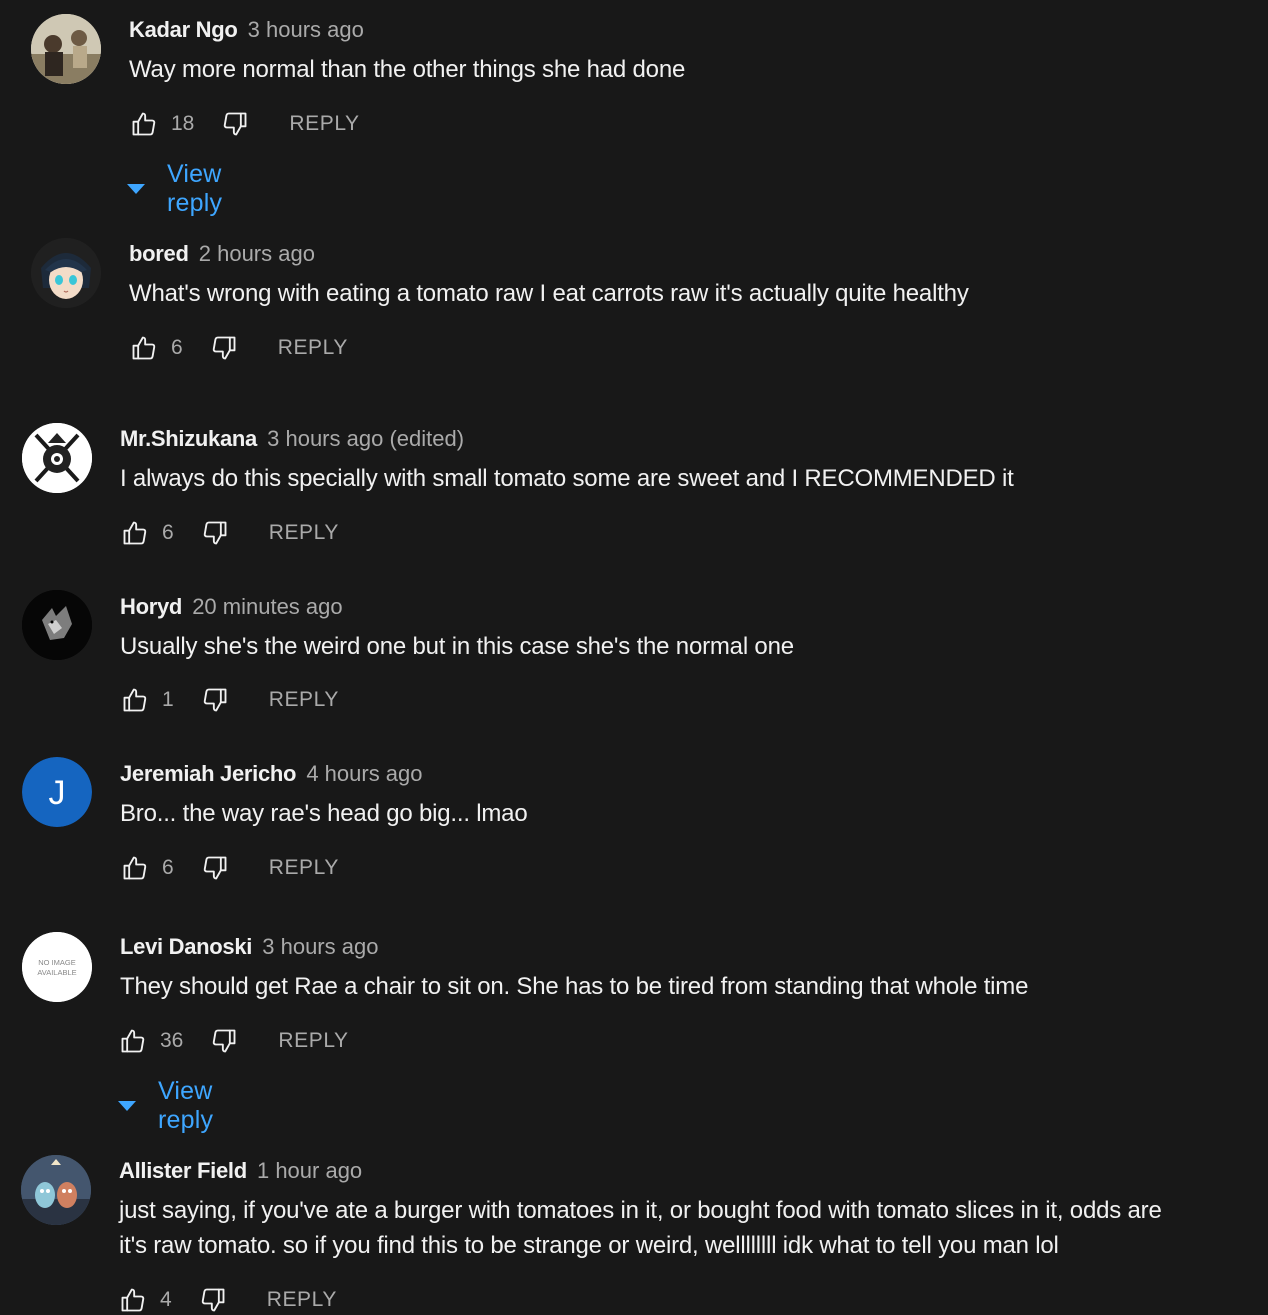 The width and height of the screenshot is (1268, 1315). What do you see at coordinates (168, 699) in the screenshot?
I see `like-count: 1` at bounding box center [168, 699].